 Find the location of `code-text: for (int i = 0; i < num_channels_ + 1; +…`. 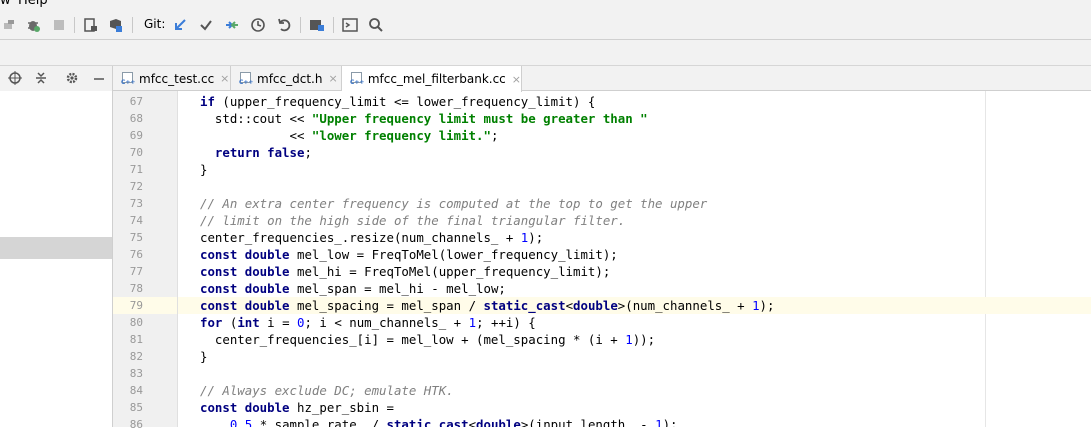

code-text: for (int i = 0; i < num_channels_ + 1; +… is located at coordinates (368, 322).